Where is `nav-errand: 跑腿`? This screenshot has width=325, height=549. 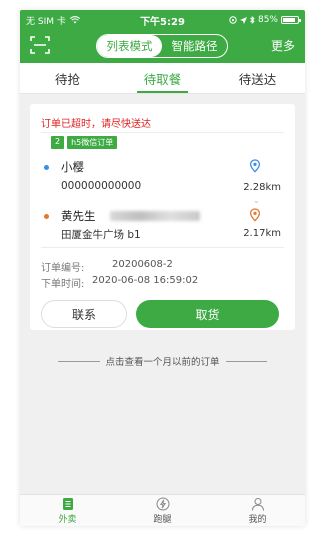
nav-errand: 跑腿 is located at coordinates (162, 510).